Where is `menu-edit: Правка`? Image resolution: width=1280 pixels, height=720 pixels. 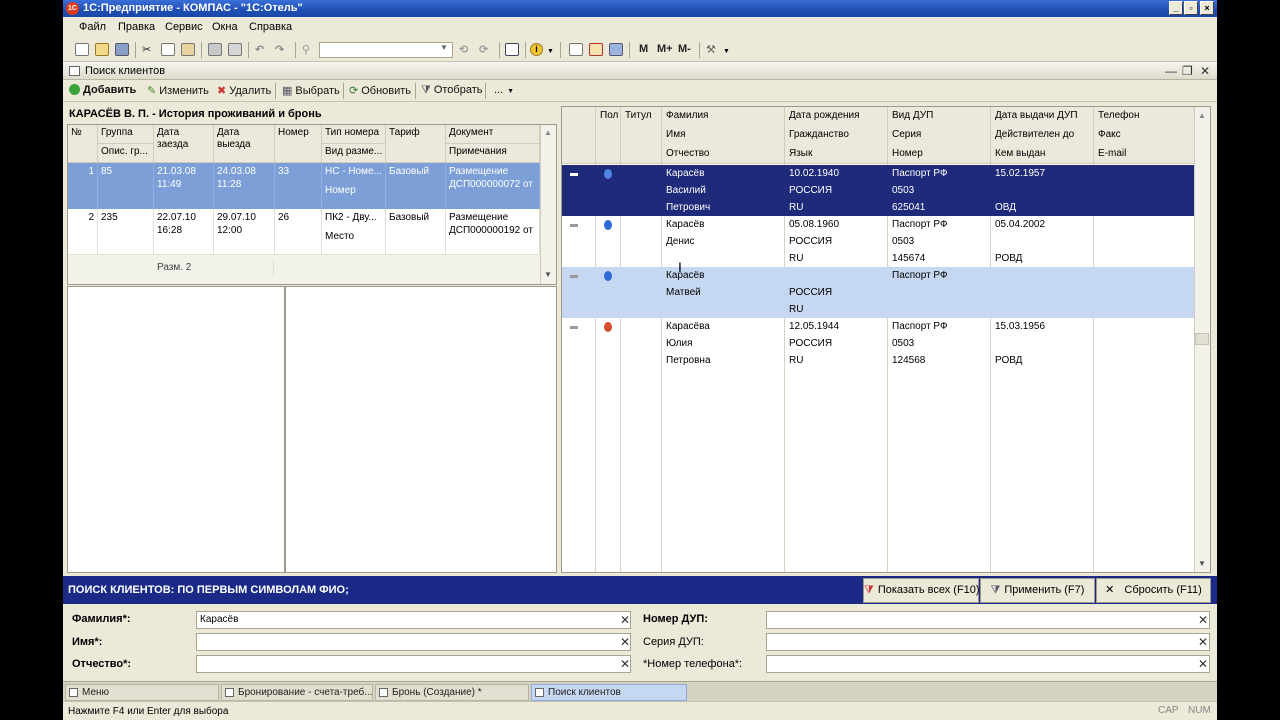
menu-edit: Правка is located at coordinates (136, 27).